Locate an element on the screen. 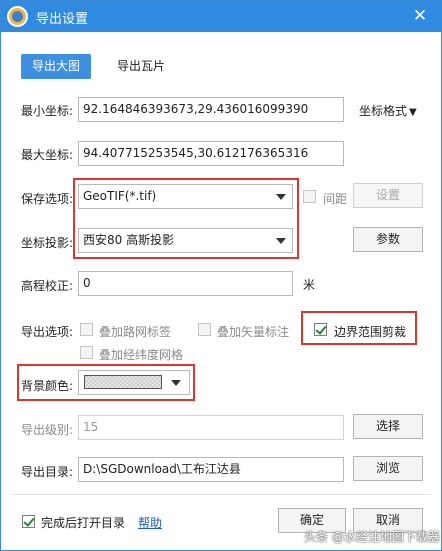  title-bar: 导出设置 ✕ is located at coordinates (221, 16).